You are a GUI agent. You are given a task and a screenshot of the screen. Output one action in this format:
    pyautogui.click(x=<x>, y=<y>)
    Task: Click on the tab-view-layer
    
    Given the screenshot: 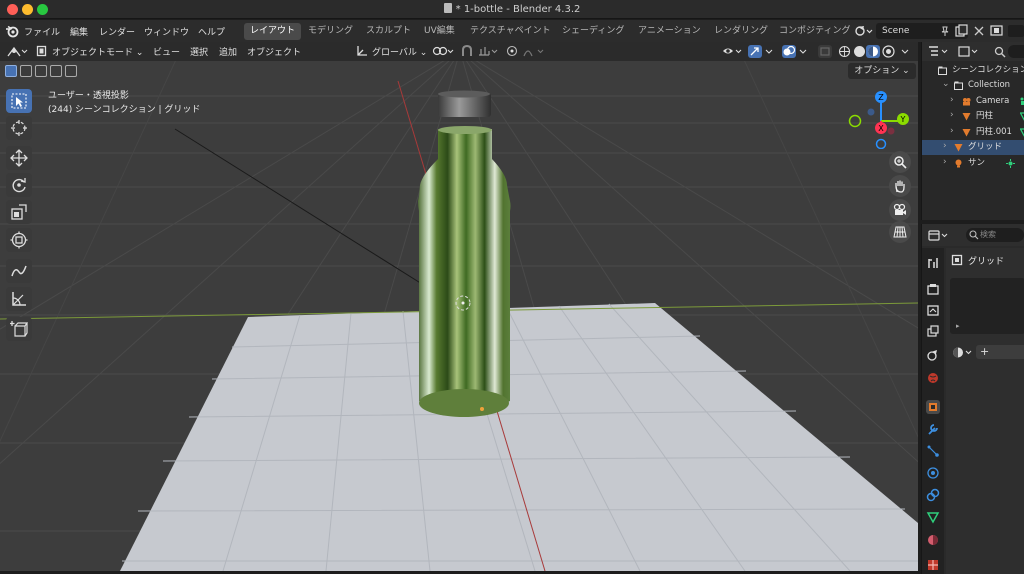 What is the action you would take?
    pyautogui.click(x=933, y=331)
    